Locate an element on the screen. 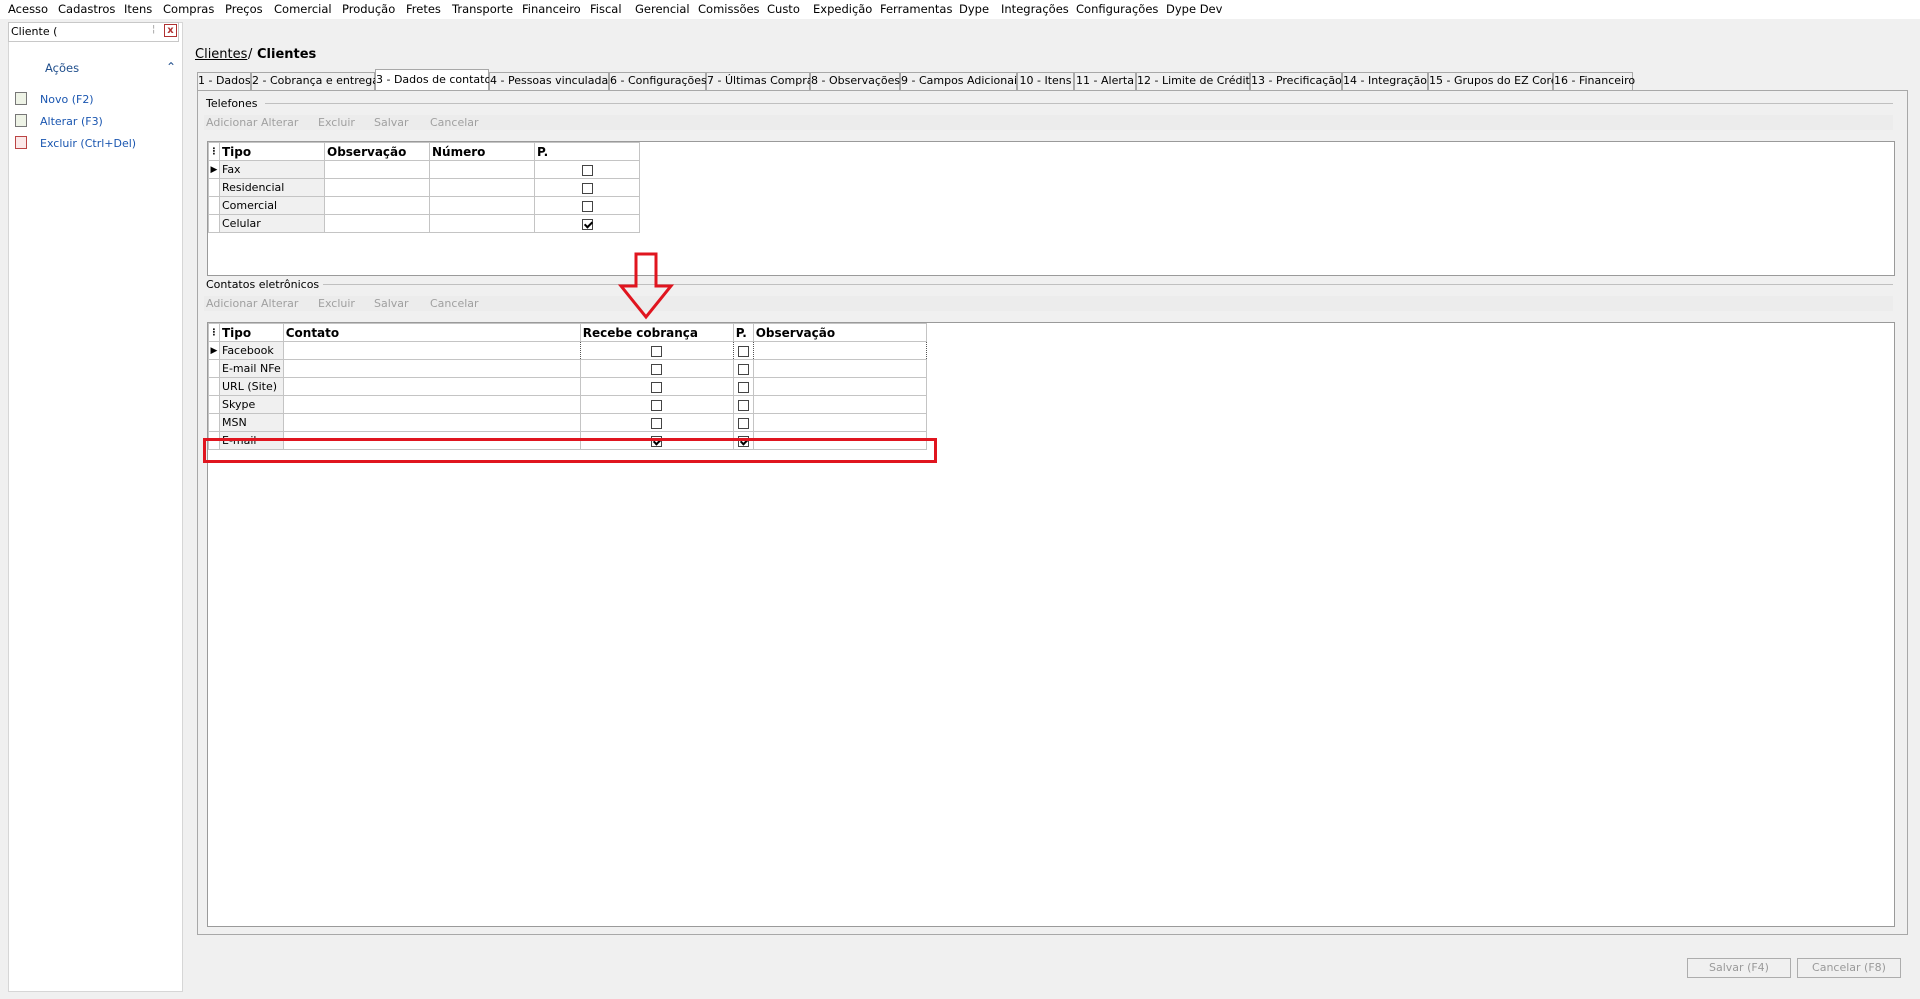  tab-dados-contato: 3 - Dados de contato is located at coordinates (433, 79).